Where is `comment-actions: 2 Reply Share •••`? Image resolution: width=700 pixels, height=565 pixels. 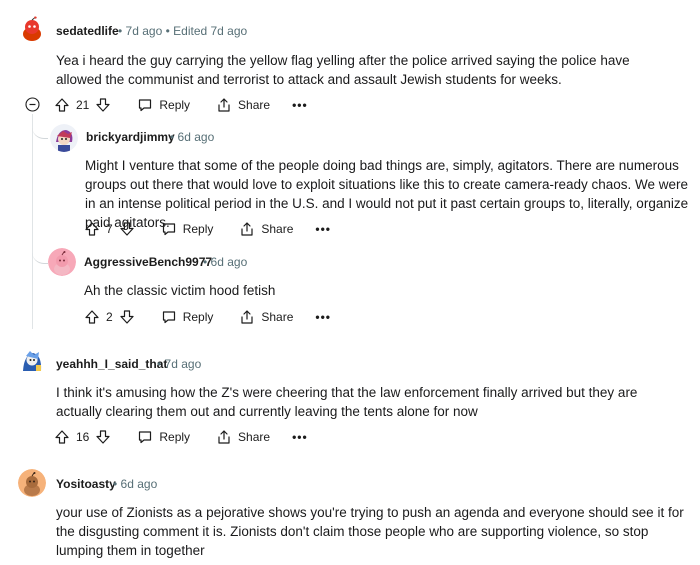 comment-actions: 2 Reply Share ••• is located at coordinates (207, 317).